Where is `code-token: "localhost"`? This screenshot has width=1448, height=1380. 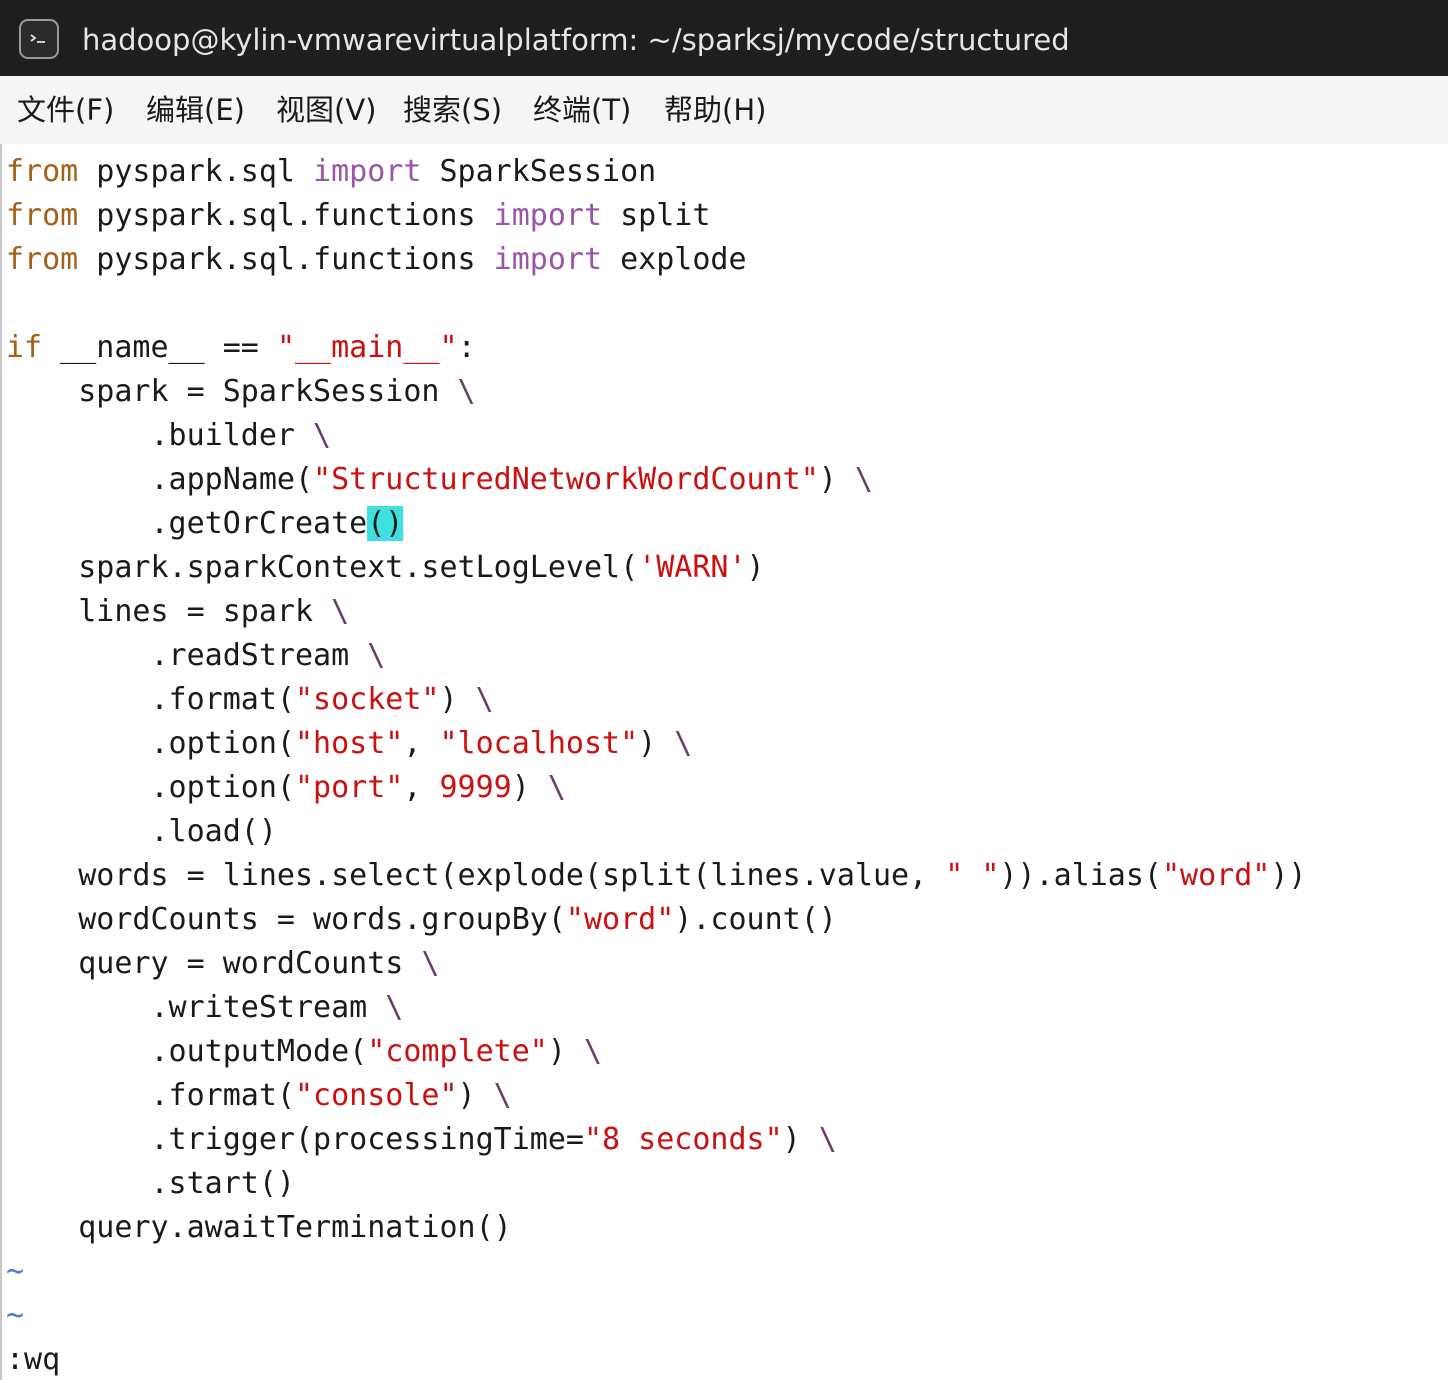 code-token: "localhost" is located at coordinates (539, 743).